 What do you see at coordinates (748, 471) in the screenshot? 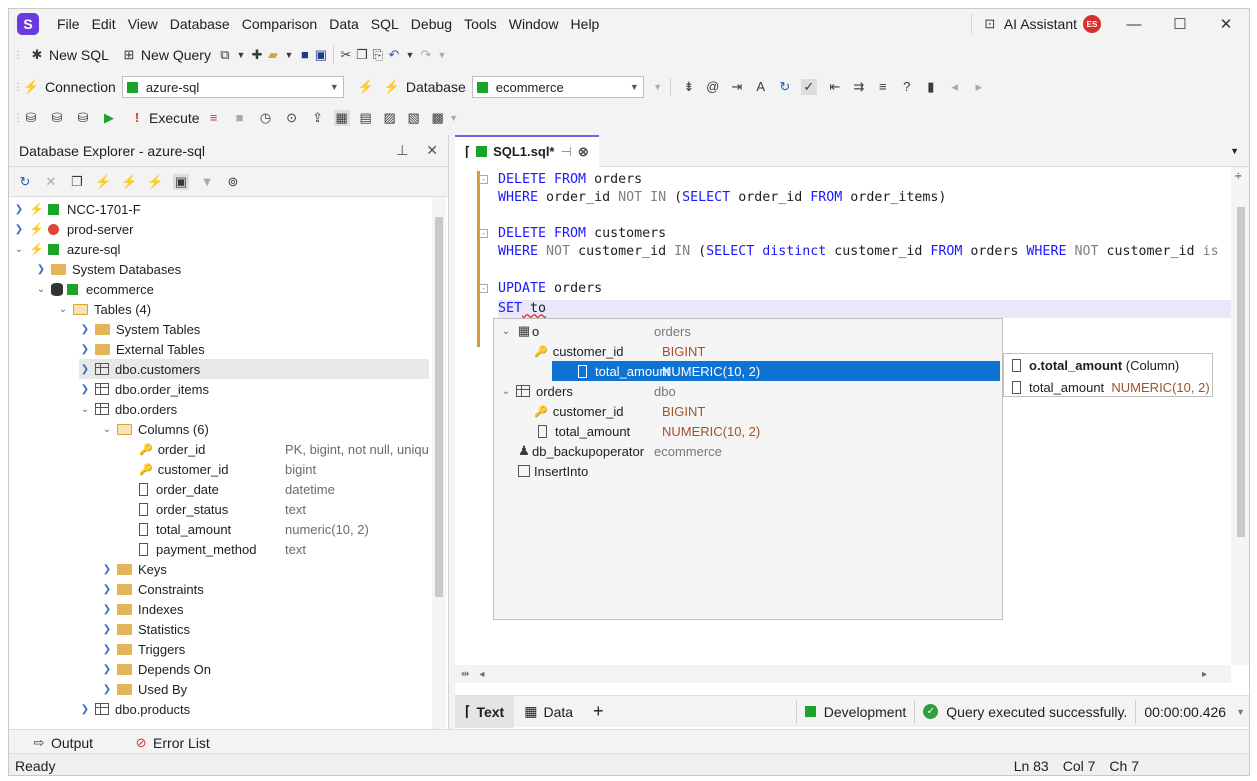
I see `autocomplete-item: InsertInto` at bounding box center [748, 471].